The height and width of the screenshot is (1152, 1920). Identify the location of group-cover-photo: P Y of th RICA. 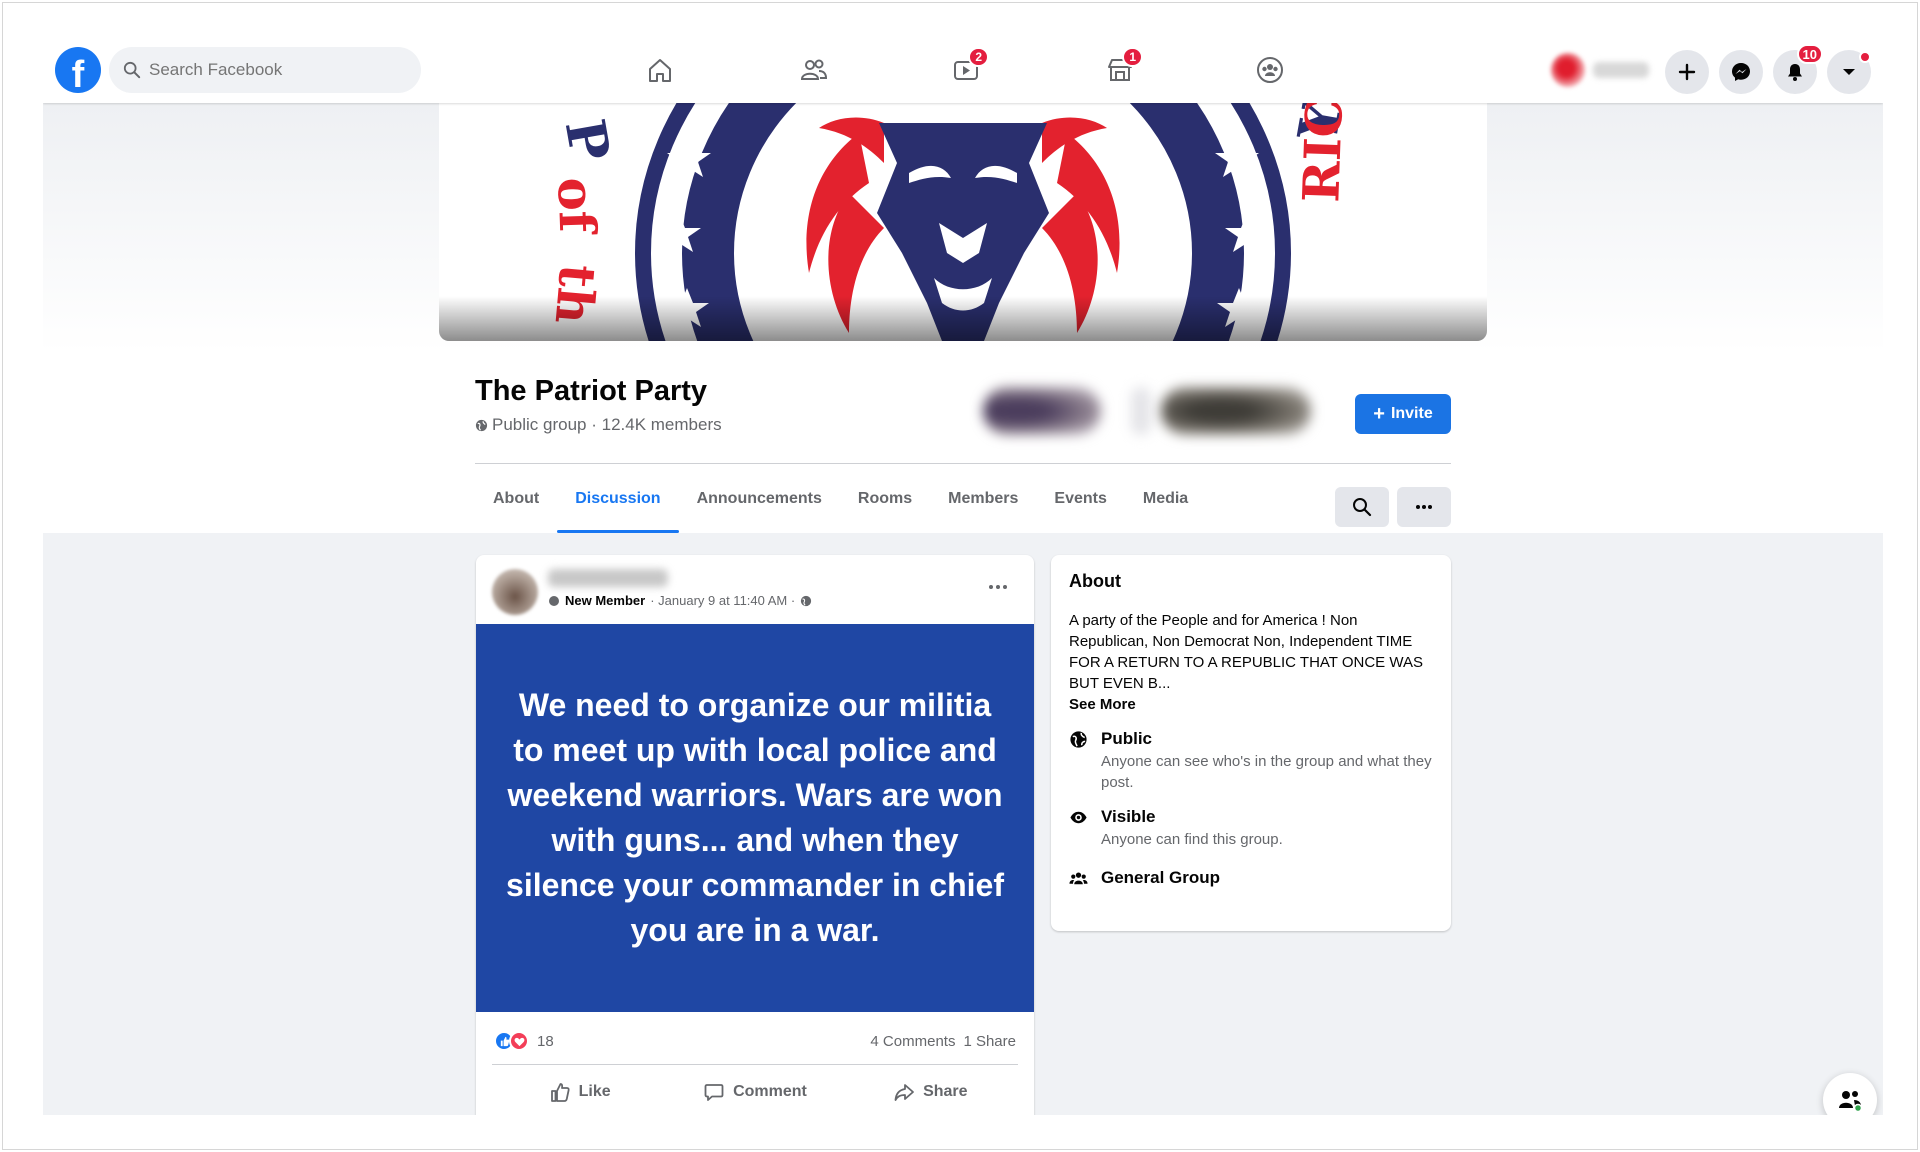
(963, 222).